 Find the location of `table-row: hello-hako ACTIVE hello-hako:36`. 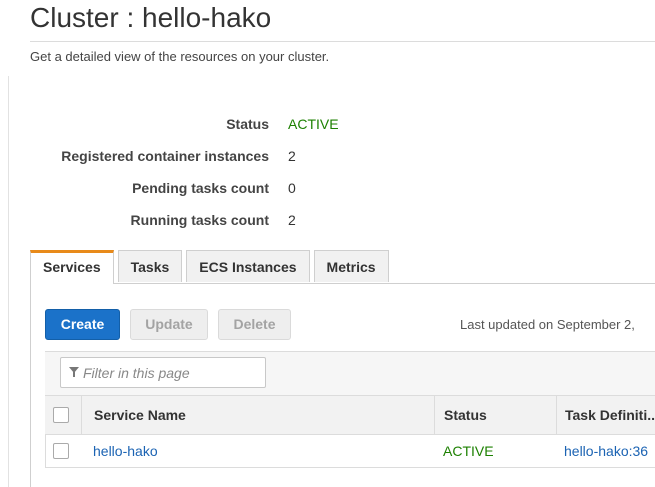

table-row: hello-hako ACTIVE hello-hako:36 is located at coordinates (350, 451).